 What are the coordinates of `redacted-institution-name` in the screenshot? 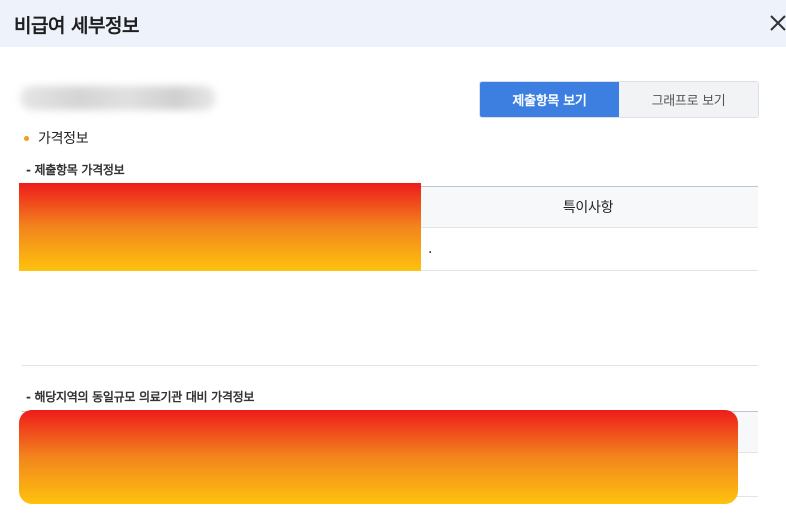 It's located at (118, 98).